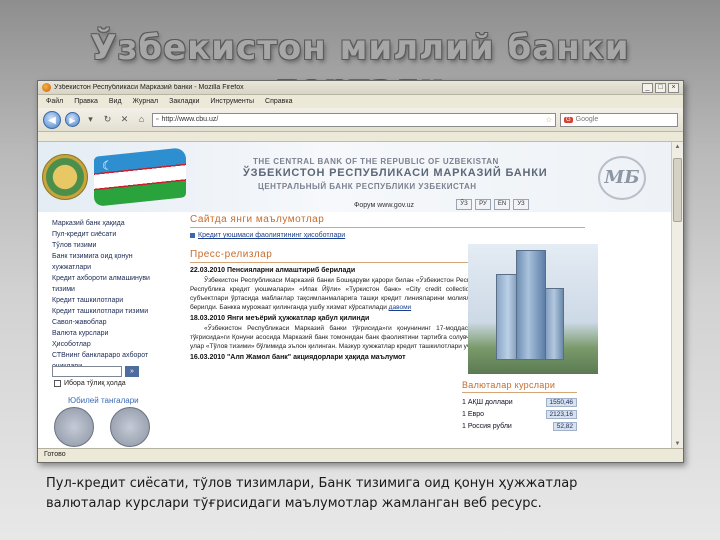 Image resolution: width=720 pixels, height=540 pixels. I want to click on sidebar-item: Валюта курслари, so click(120, 333).